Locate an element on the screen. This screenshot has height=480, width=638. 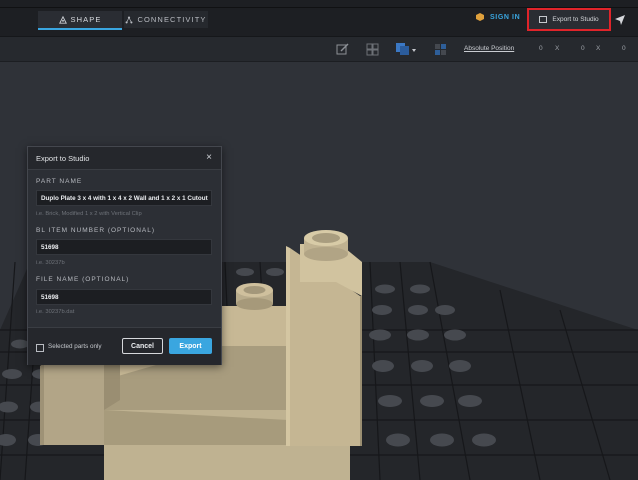
shape-icon is located at coordinates (62, 19).